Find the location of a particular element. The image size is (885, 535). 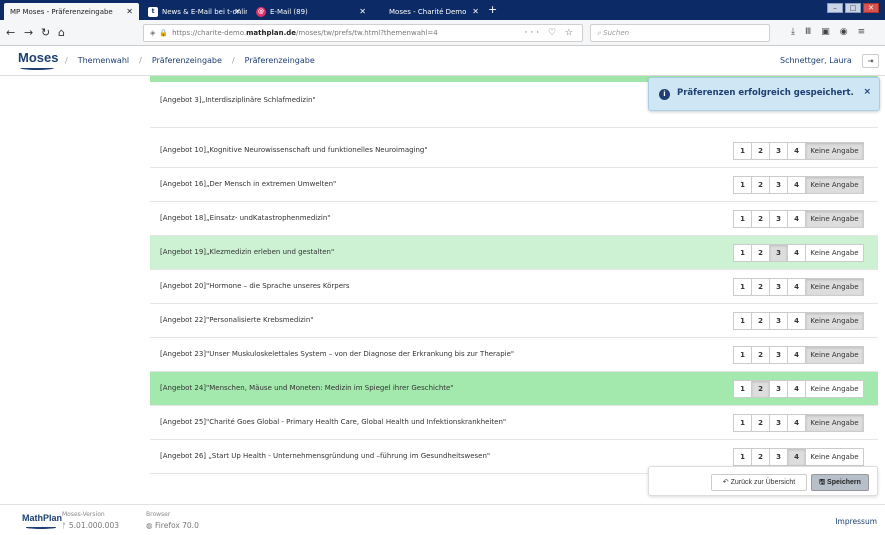

impressum-link: Impressum is located at coordinates (856, 521).